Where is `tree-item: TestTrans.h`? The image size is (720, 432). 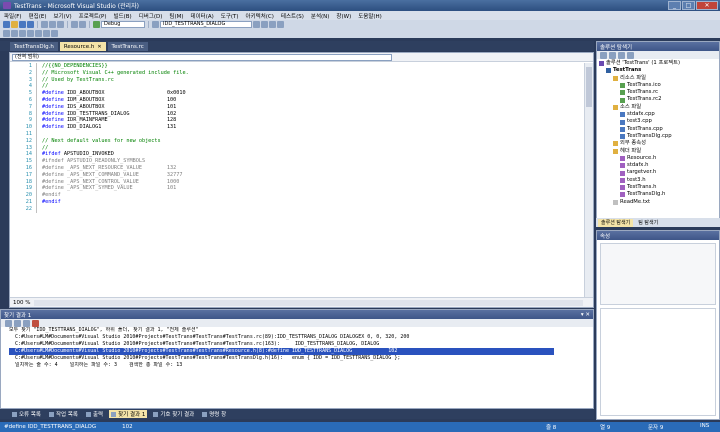
tree-item: TestTrans.h is located at coordinates (658, 187).